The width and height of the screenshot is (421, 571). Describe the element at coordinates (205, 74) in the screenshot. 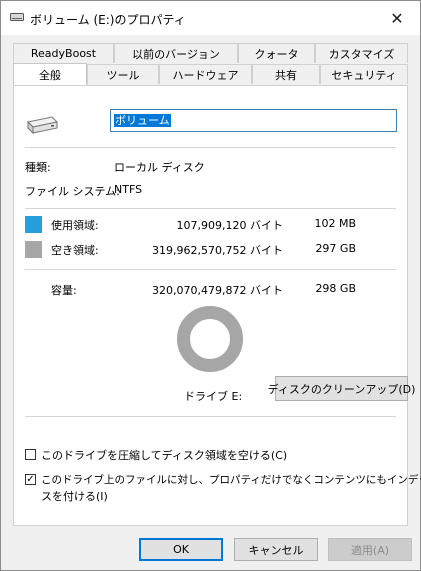

I see `tab-hardware: ハードウェア` at that location.